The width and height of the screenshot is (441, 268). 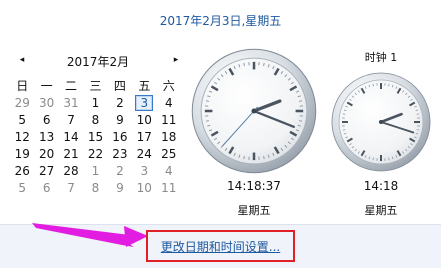 What do you see at coordinates (46, 136) in the screenshot?
I see `calendar-day-cell: 13` at bounding box center [46, 136].